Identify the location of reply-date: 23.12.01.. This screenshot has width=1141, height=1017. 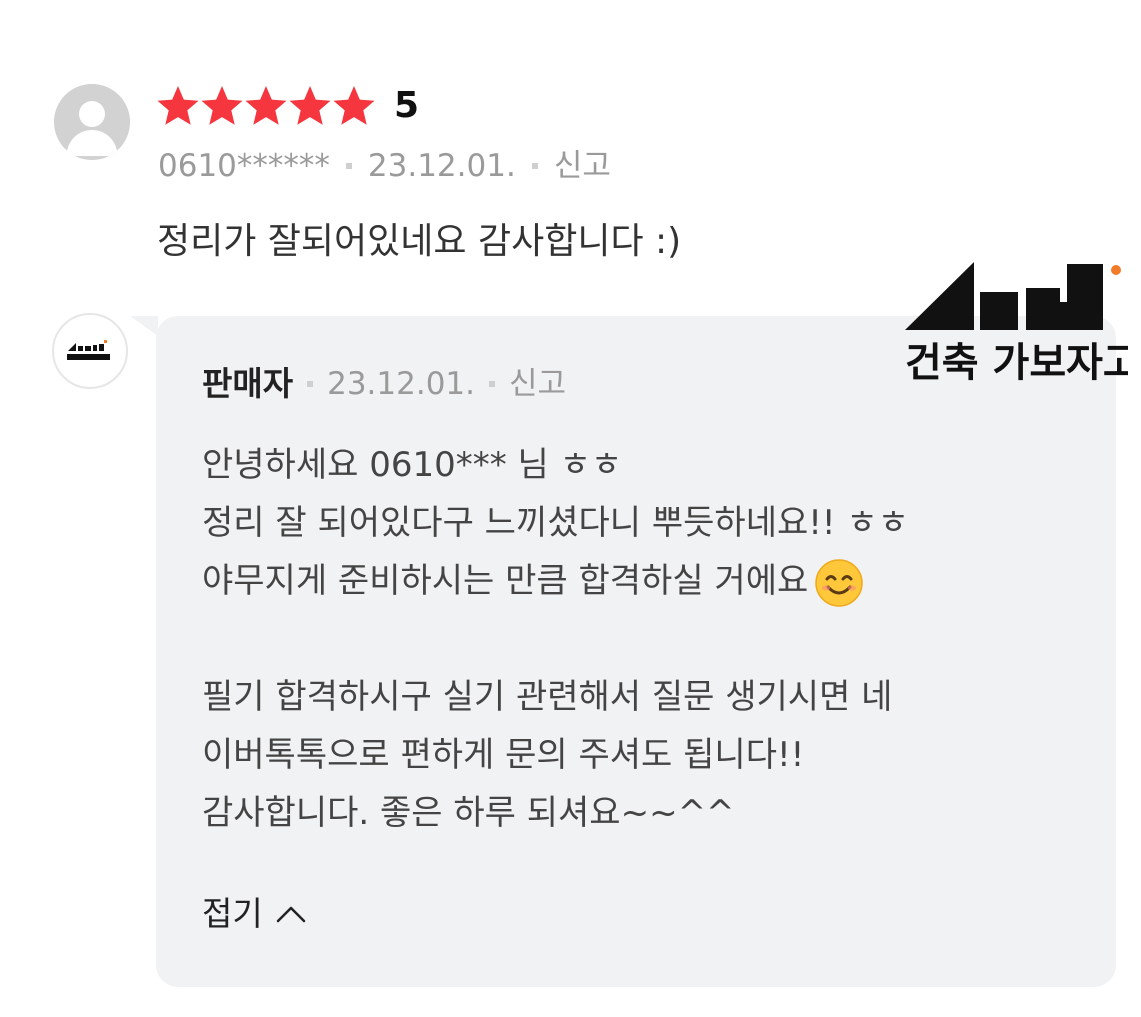
(401, 384).